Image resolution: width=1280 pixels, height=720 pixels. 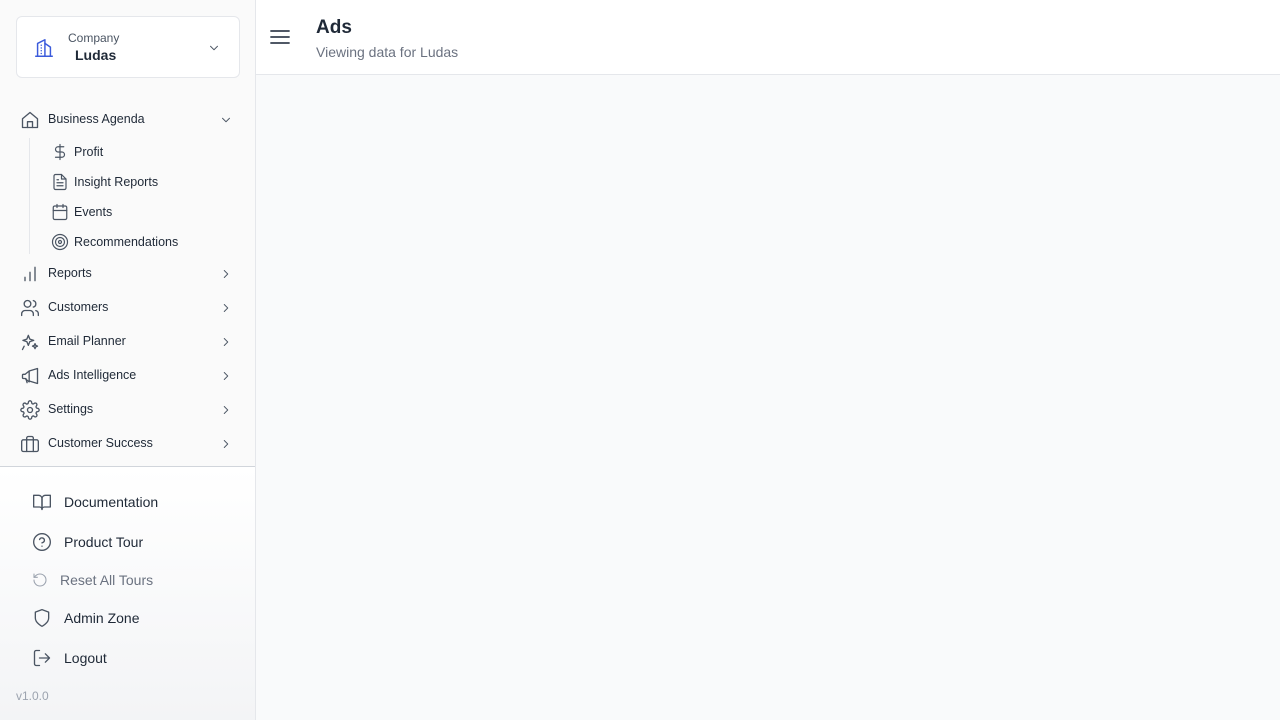 What do you see at coordinates (128, 342) in the screenshot?
I see `nav-email-planner: Email Planner` at bounding box center [128, 342].